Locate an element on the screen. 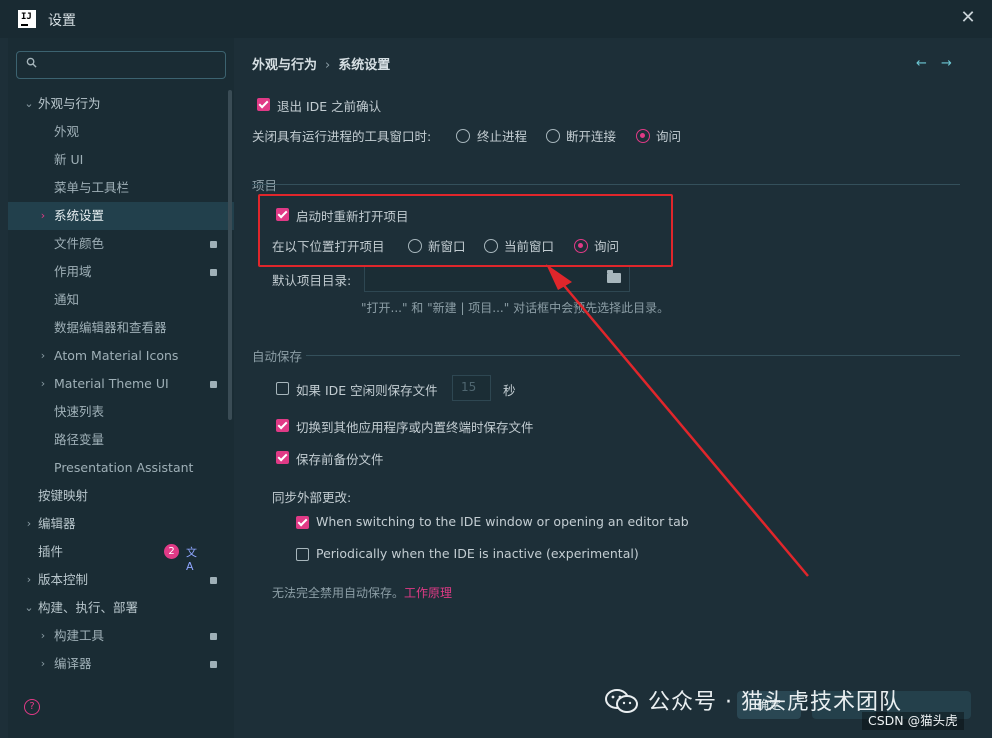 The image size is (992, 738). terminate-radio is located at coordinates (463, 136).